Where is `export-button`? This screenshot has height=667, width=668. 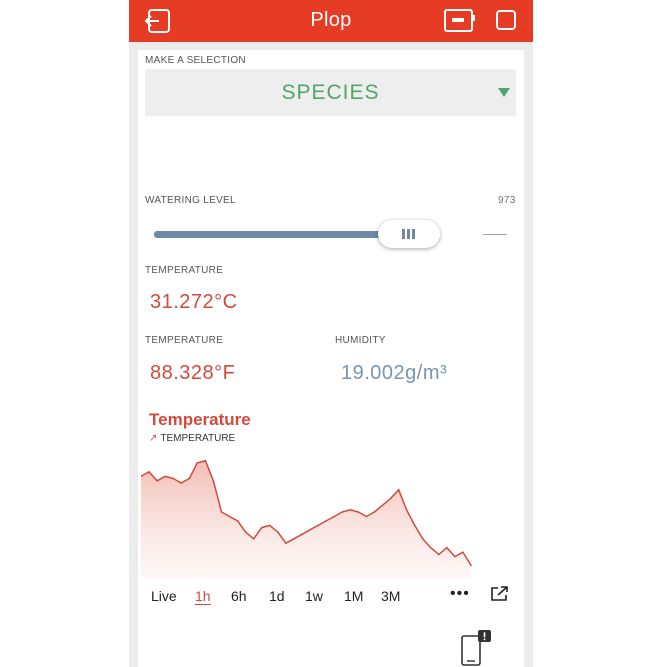
export-button is located at coordinates (499, 594).